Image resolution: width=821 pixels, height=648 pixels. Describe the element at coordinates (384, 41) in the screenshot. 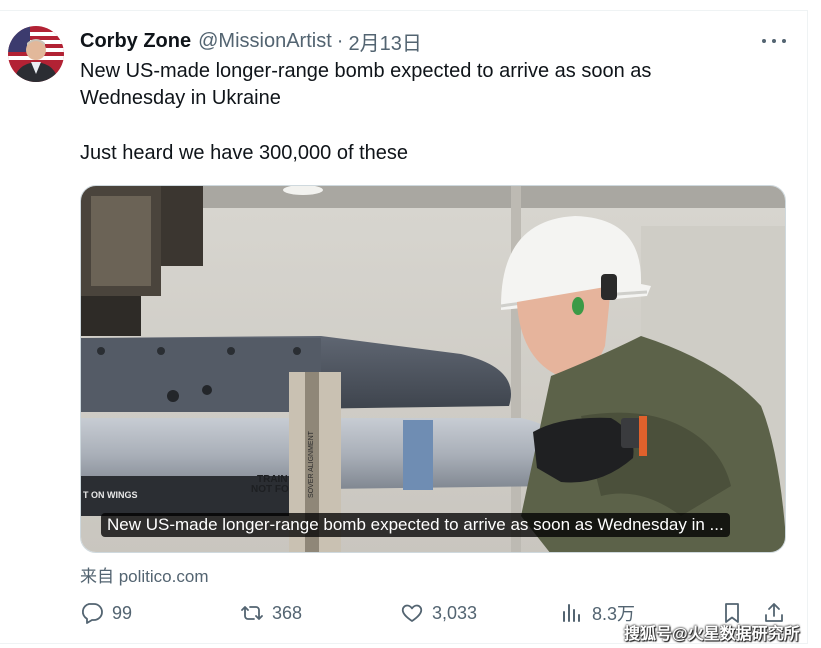

I see `tweet-date: 2月13日` at that location.